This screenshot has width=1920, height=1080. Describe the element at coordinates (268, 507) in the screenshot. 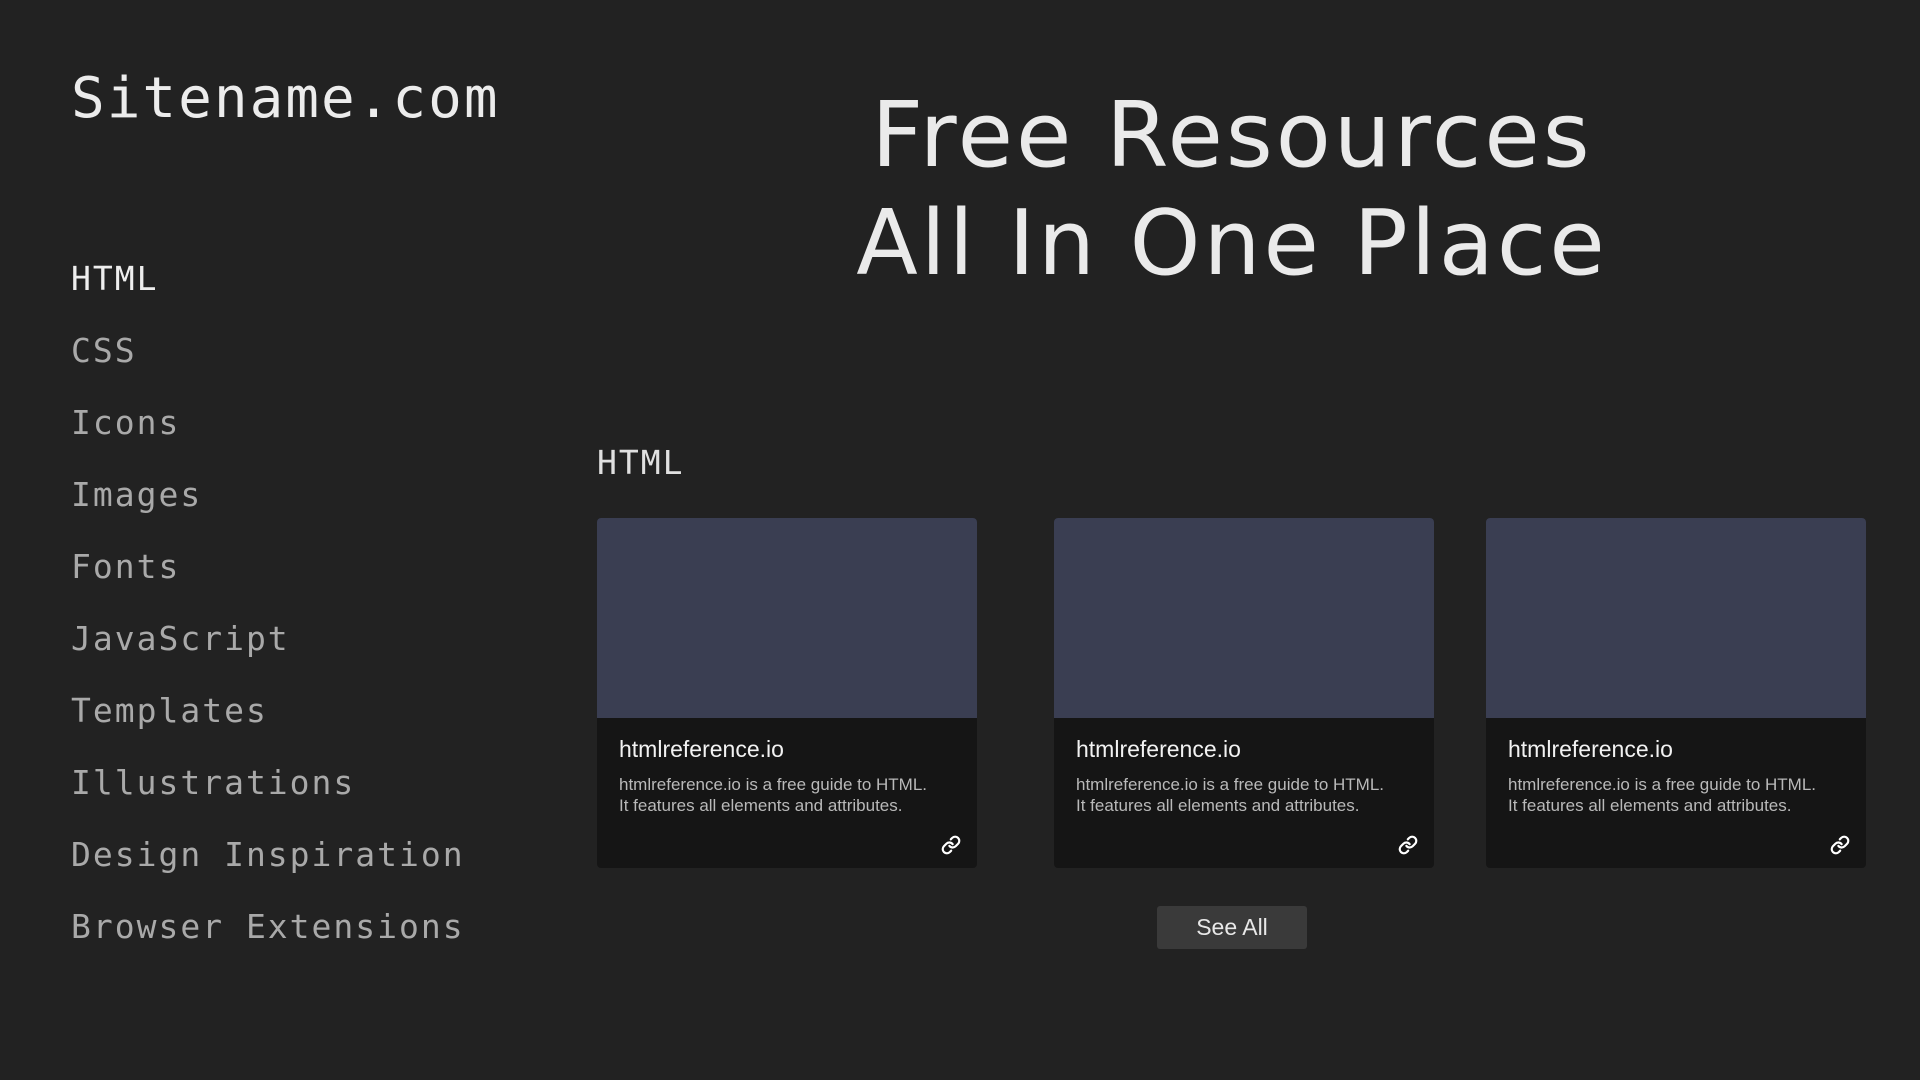

I see `sidebar-item-images: Images` at that location.